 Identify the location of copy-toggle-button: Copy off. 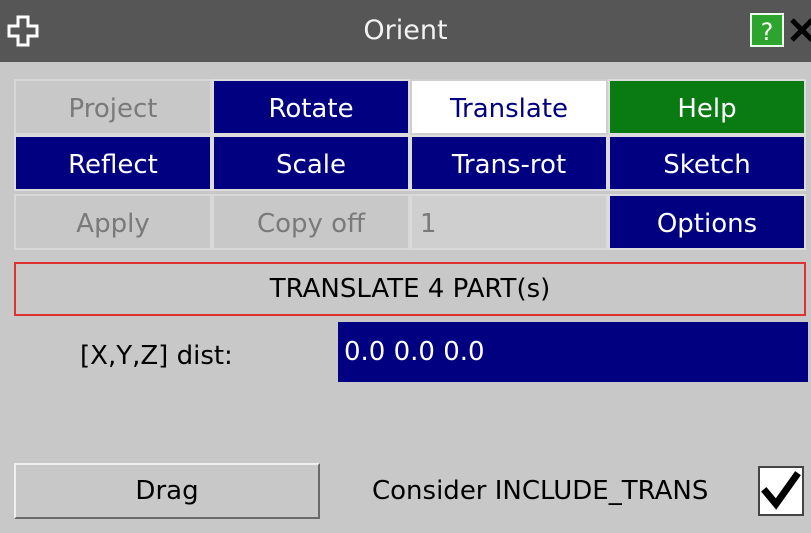
(311, 222).